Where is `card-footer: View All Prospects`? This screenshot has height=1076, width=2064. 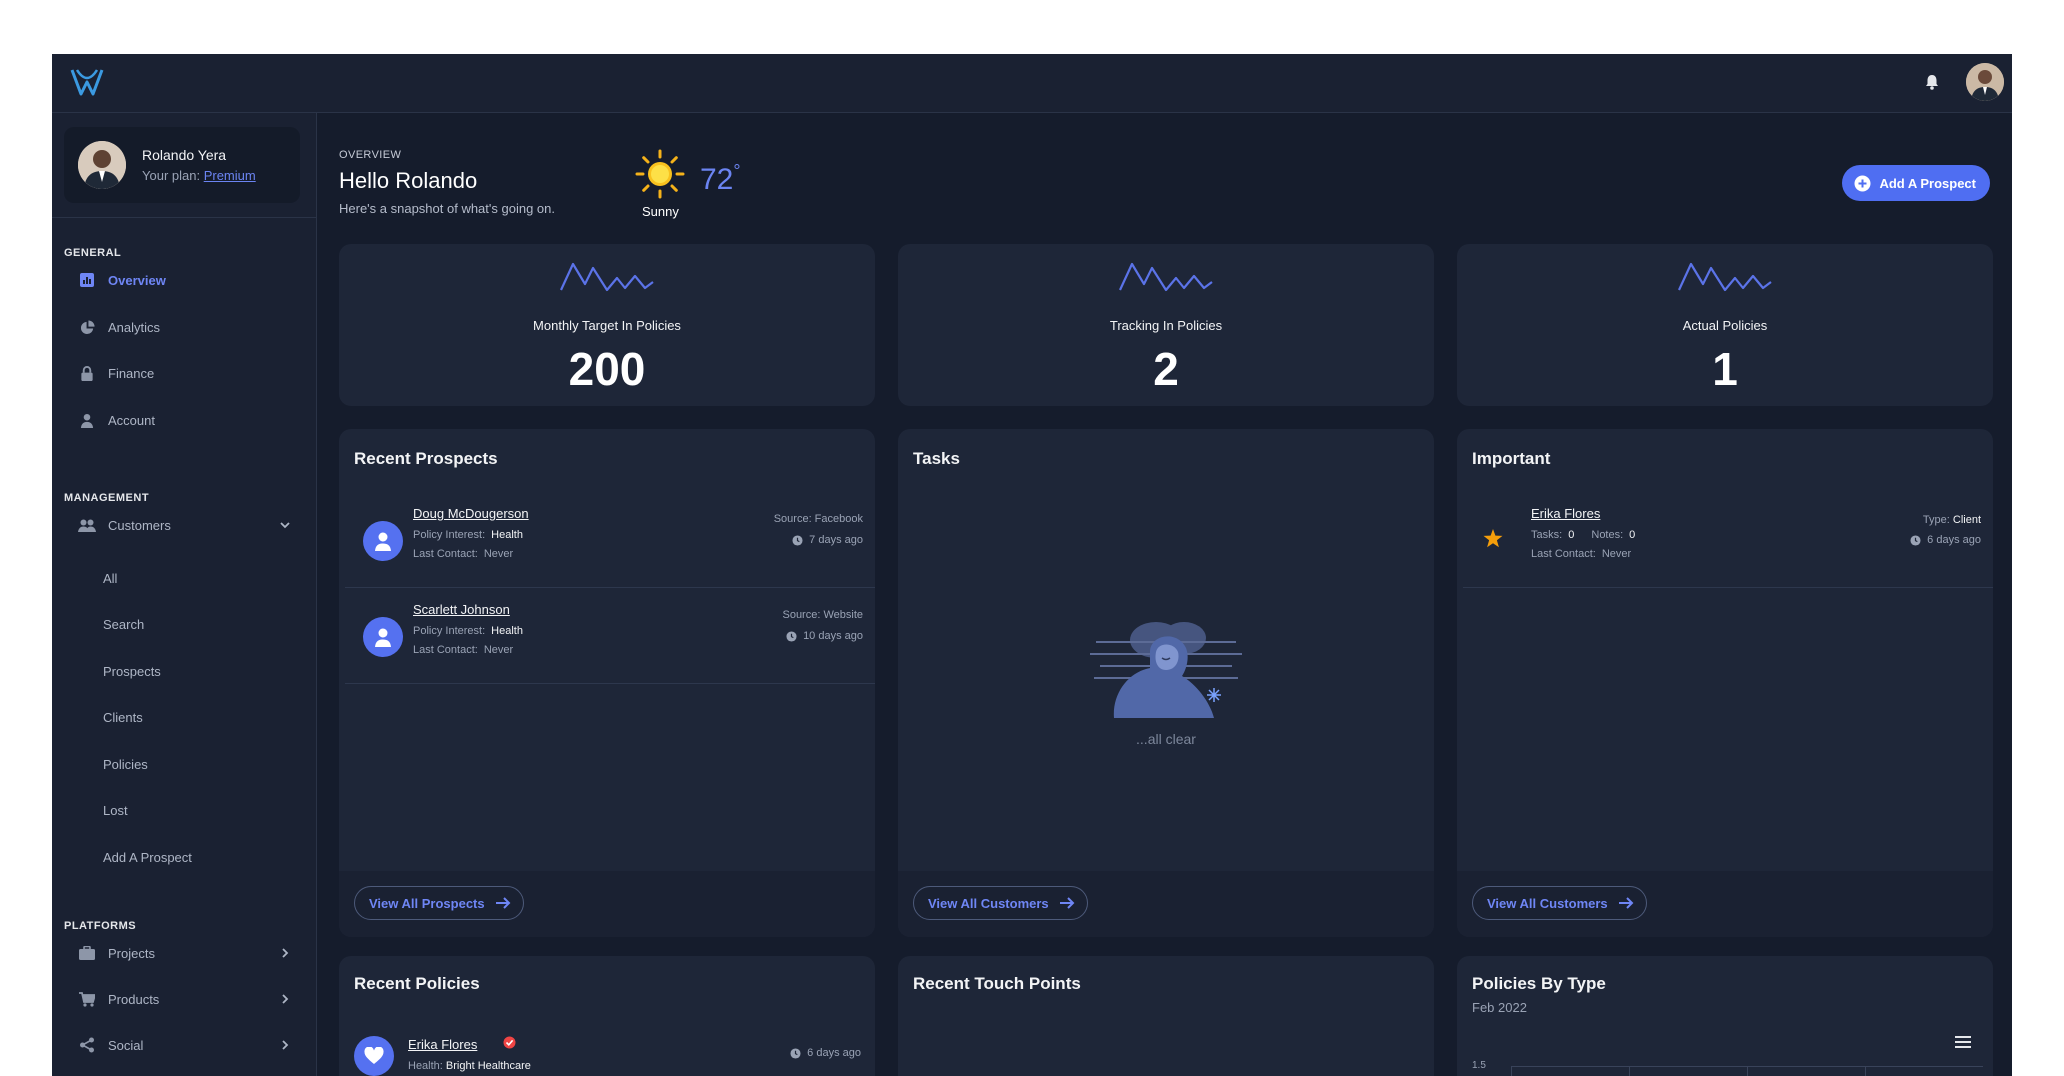 card-footer: View All Prospects is located at coordinates (607, 904).